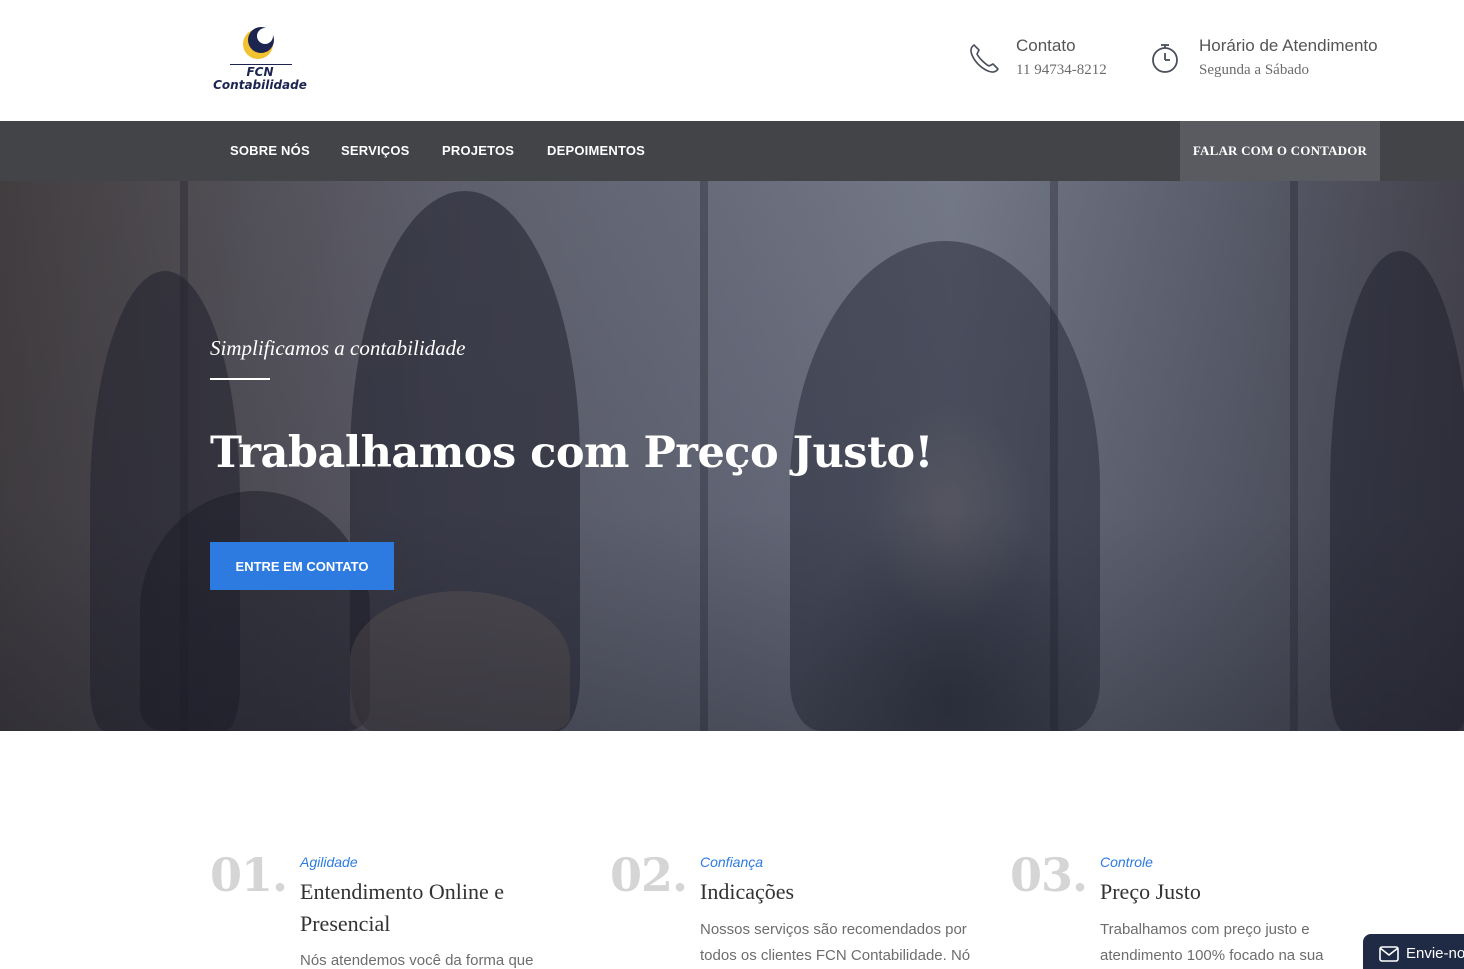 This screenshot has height=969, width=1464. I want to click on nav-item-projetos: PROJETOS, so click(478, 150).